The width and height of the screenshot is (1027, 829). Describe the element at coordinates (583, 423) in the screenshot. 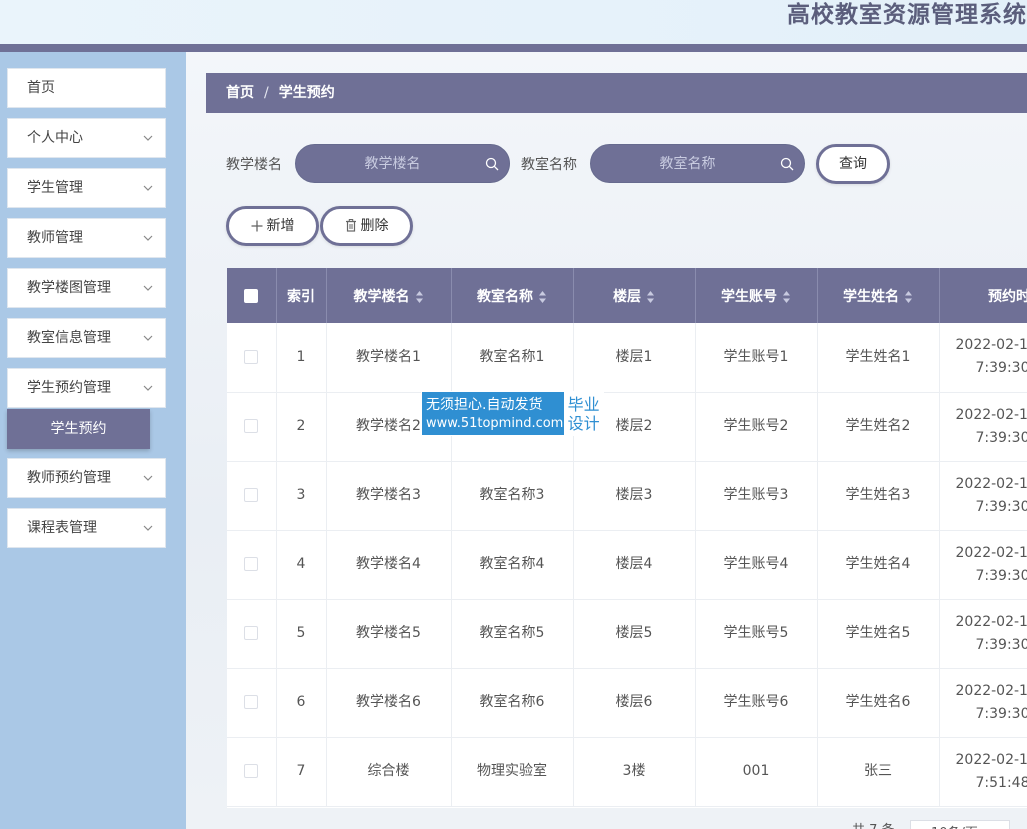

I see `watermark-badge-bottom: 设计` at that location.